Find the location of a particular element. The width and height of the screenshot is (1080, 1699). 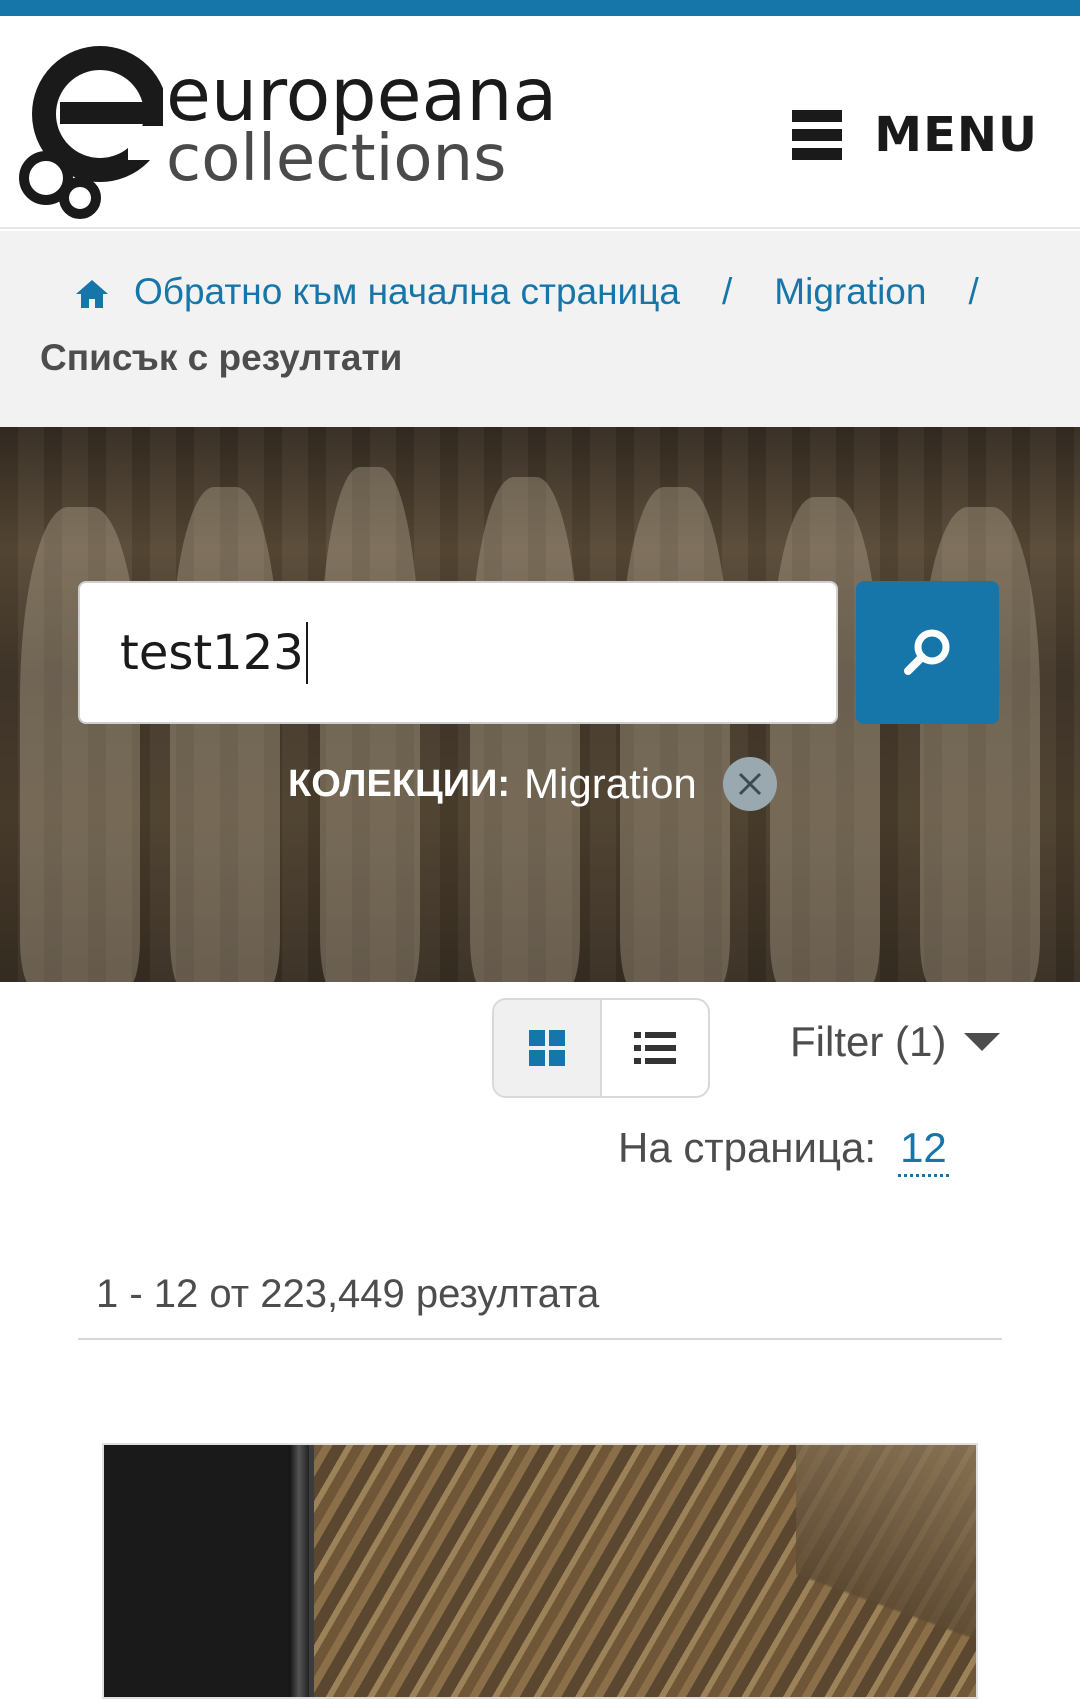

text-caret is located at coordinates (306, 652).